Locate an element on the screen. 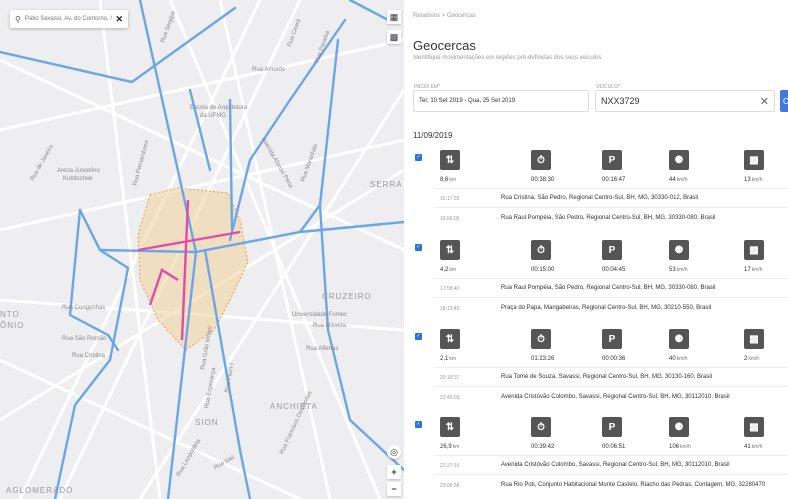 The width and height of the screenshot is (788, 499). map-label: Rua Alfenas is located at coordinates (322, 349).